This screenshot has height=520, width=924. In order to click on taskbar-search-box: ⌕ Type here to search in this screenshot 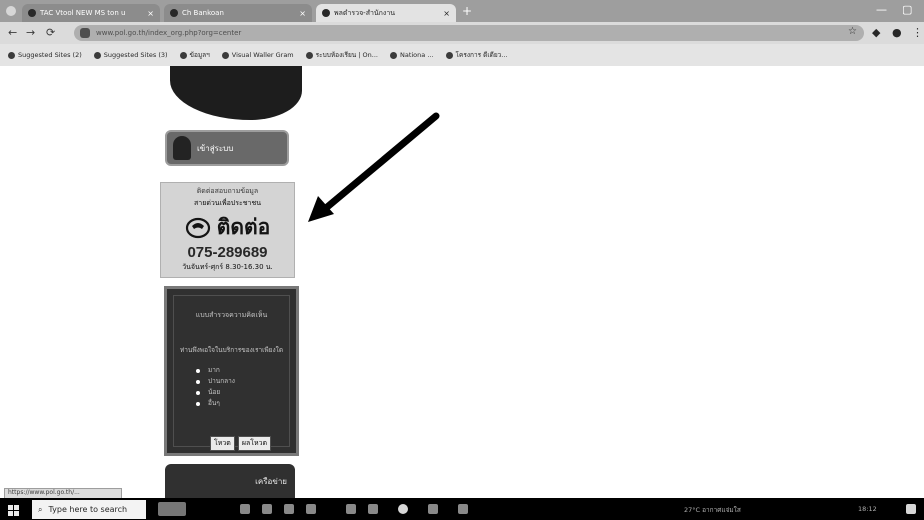, I will do `click(89, 509)`.